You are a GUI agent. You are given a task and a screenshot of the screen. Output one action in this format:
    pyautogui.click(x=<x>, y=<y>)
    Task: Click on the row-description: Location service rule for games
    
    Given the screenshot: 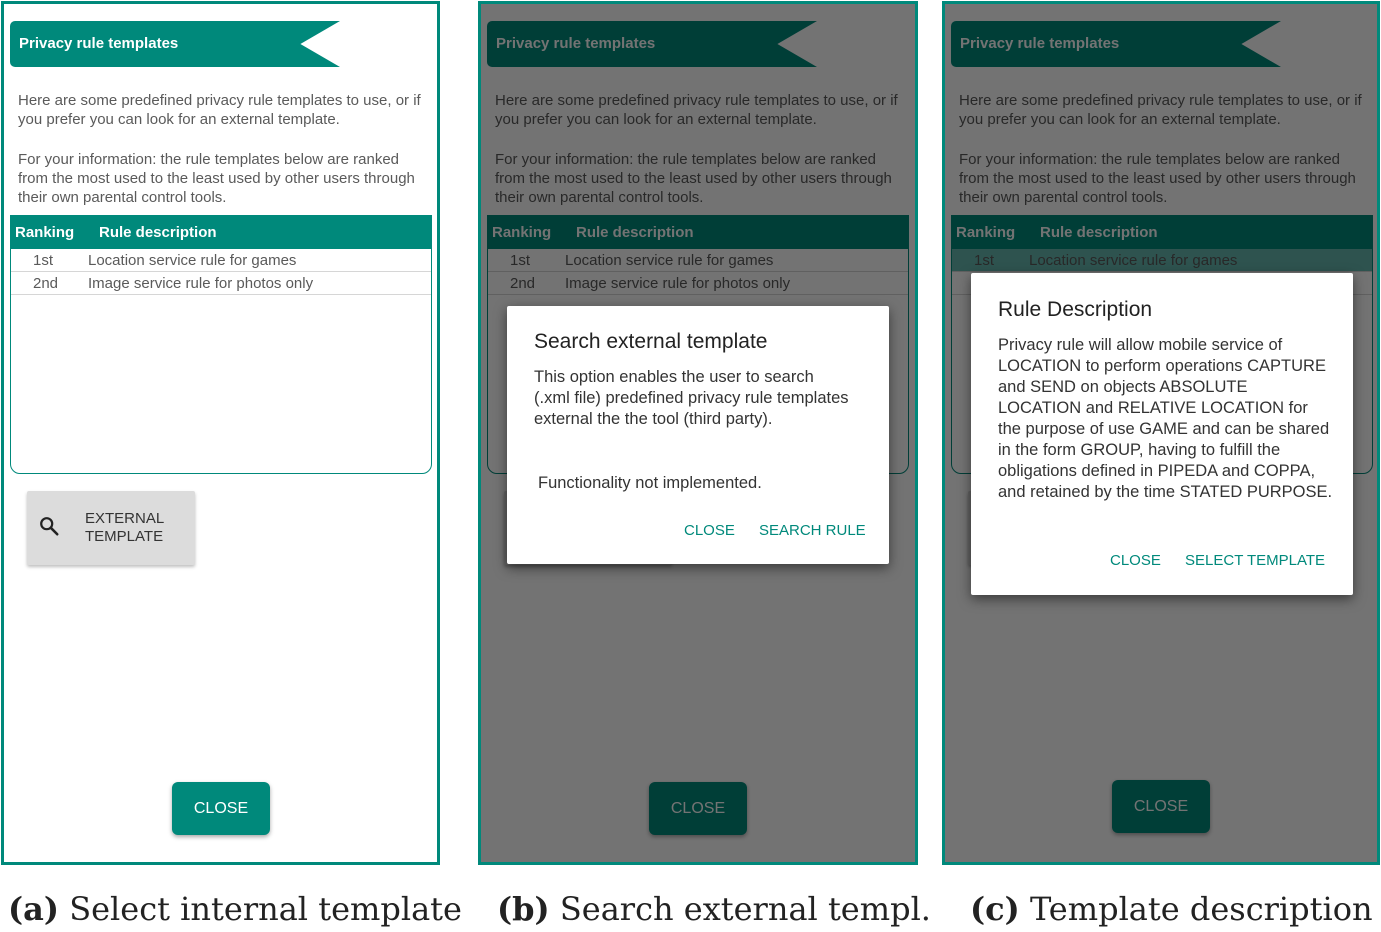 What is the action you would take?
    pyautogui.click(x=192, y=260)
    